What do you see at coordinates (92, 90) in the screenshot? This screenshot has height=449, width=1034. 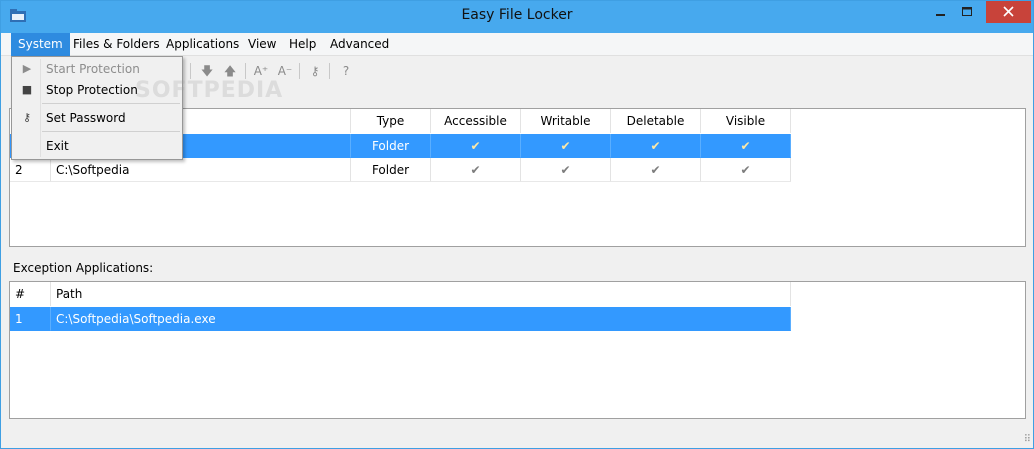 I see `menu-item-label: Stop Protection` at bounding box center [92, 90].